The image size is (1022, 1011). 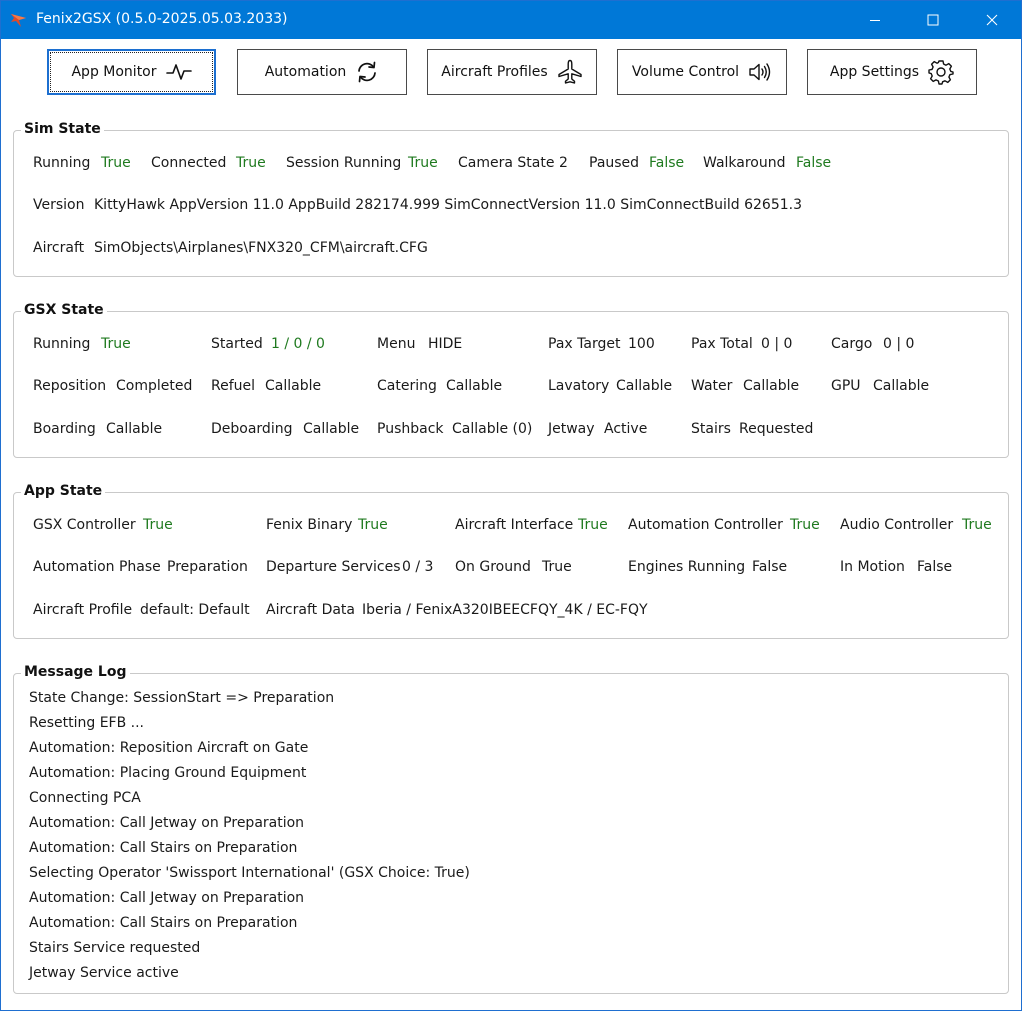 I want to click on speaker-icon, so click(x=760, y=72).